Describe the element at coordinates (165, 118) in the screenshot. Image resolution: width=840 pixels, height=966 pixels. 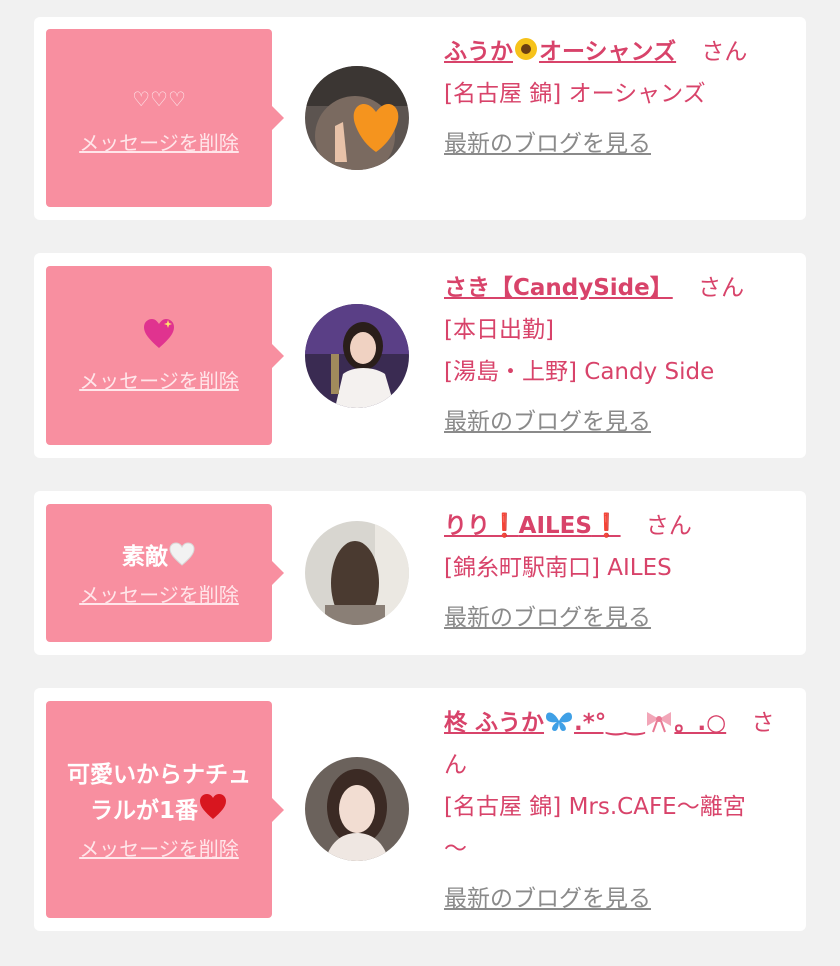
I see `message-bubble: ♡♡♡ メッセージを削除` at that location.